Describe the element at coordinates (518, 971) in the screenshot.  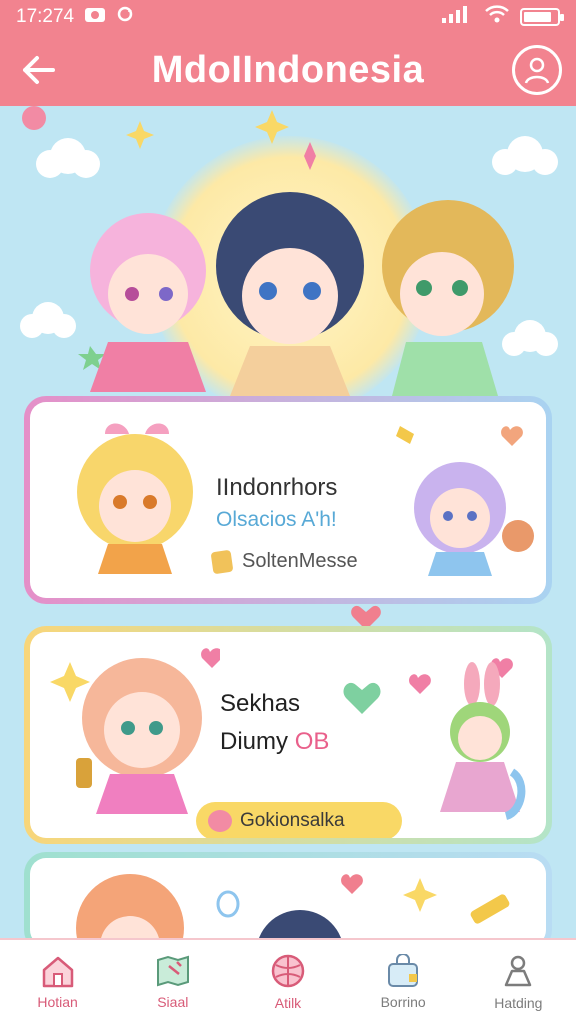
I see `person-icon` at that location.